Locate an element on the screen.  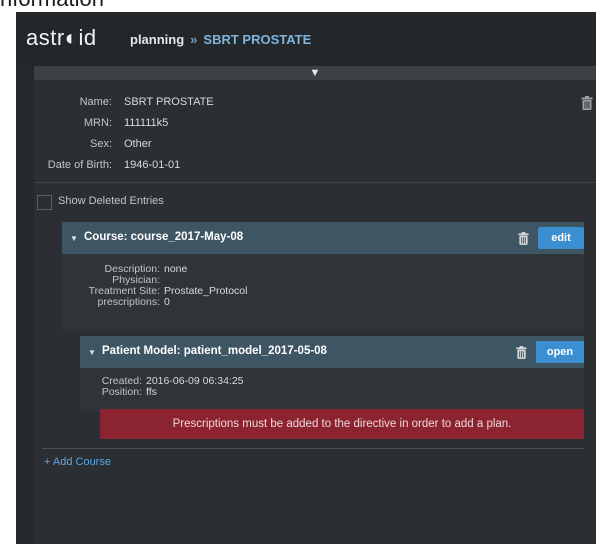
collapse-toggle: ▼ is located at coordinates (315, 73).